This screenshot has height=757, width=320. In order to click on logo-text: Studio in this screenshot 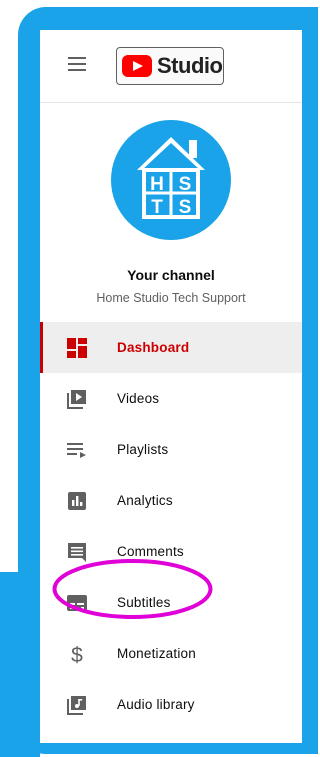, I will do `click(190, 65)`.